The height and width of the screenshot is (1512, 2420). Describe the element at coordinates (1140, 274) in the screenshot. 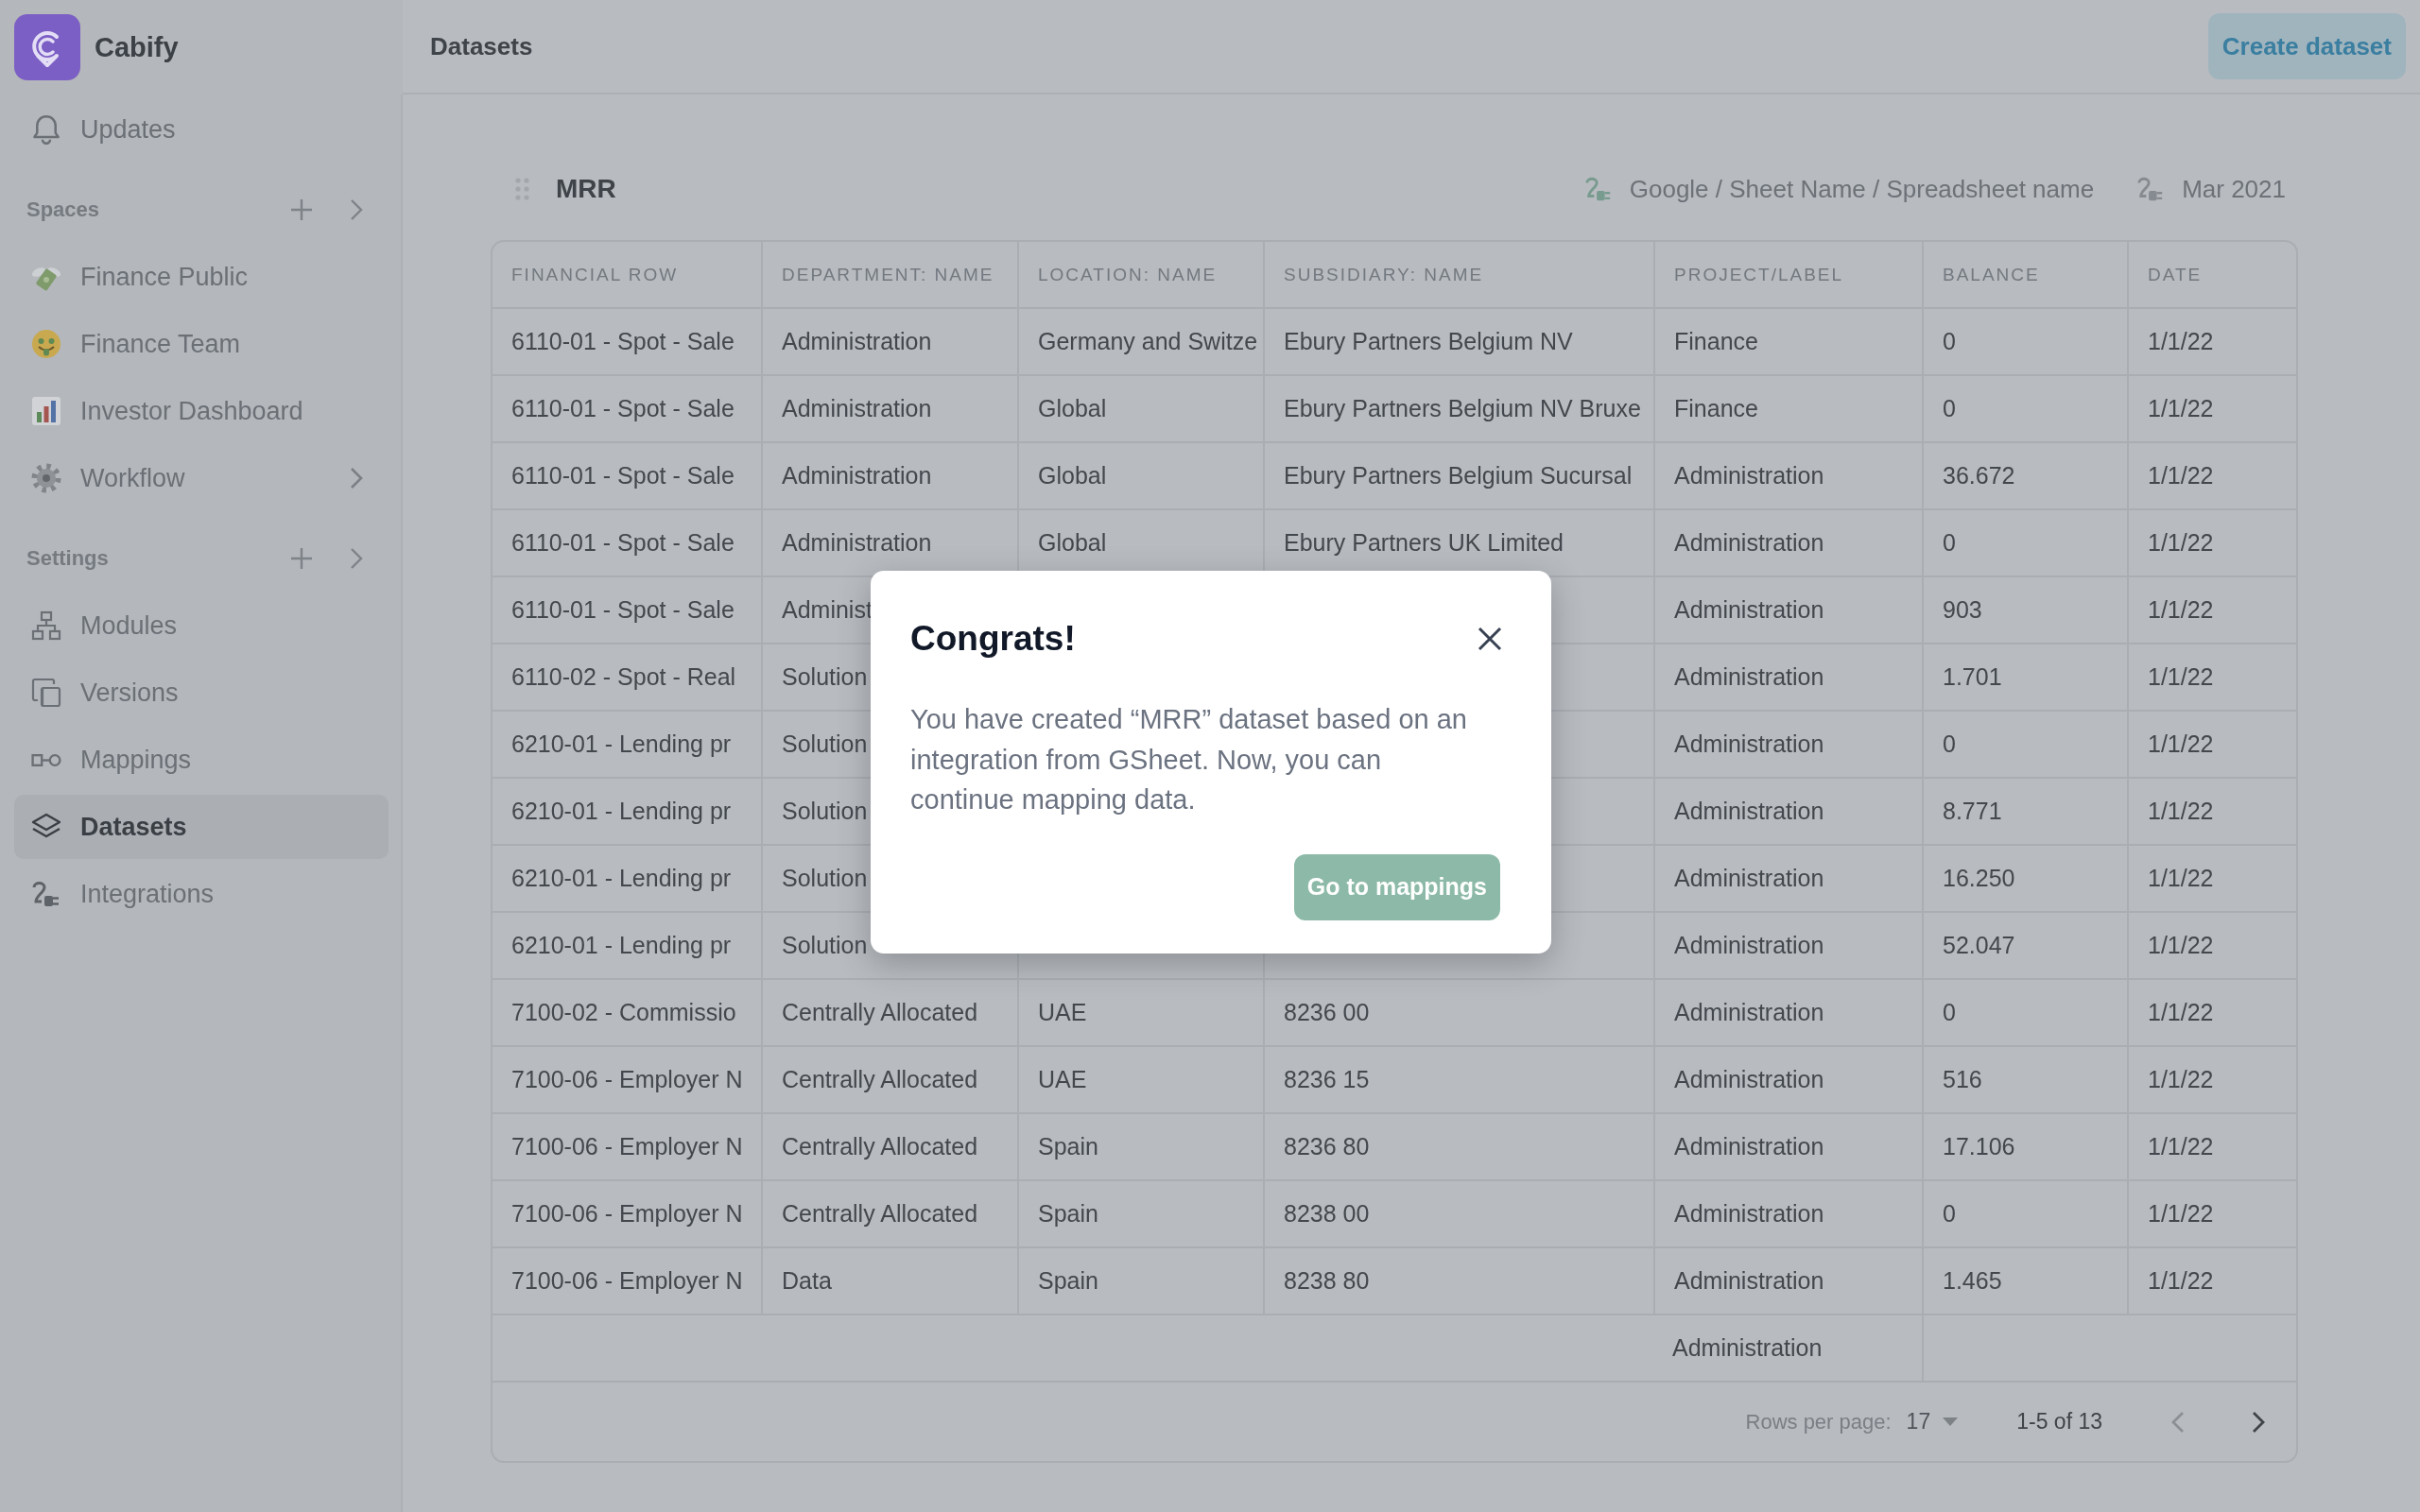

I see `column-header: LOCATION: NAME` at that location.